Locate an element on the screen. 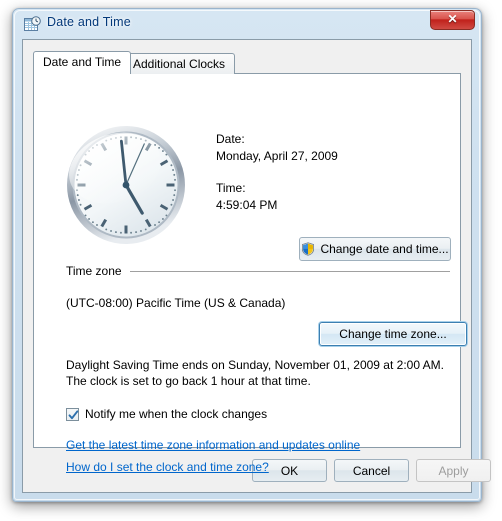 Image resolution: width=502 pixels, height=521 pixels. checkbox-box is located at coordinates (72, 414).